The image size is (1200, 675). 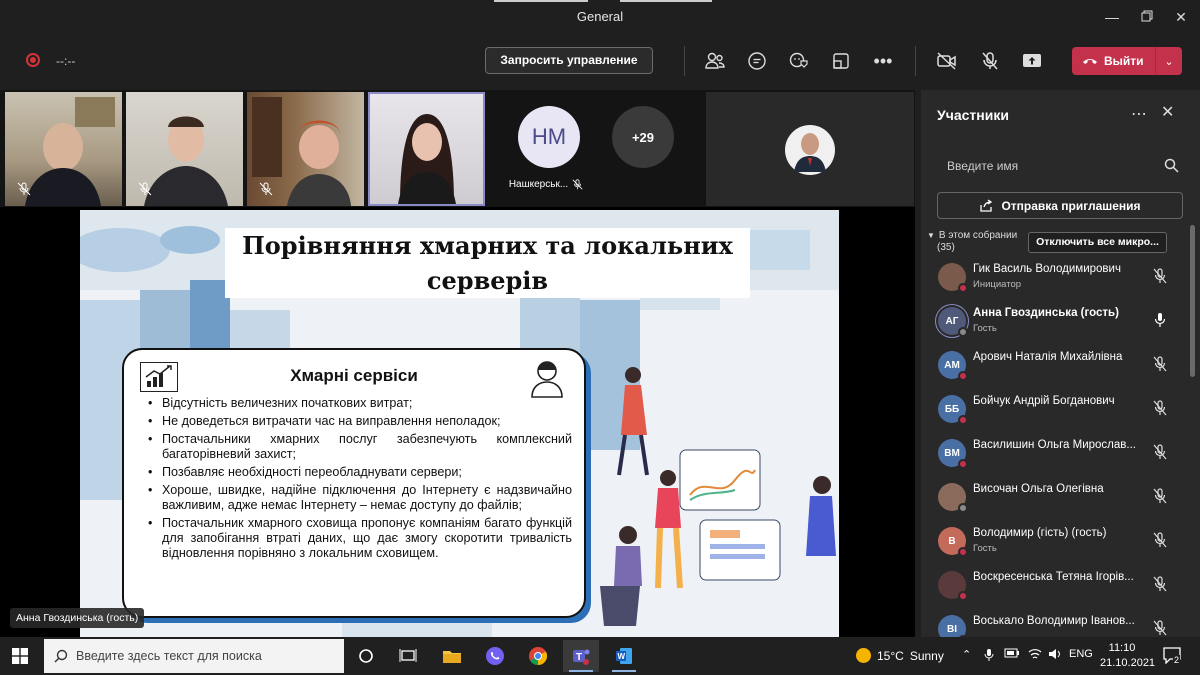 I want to click on viber-app, so click(x=495, y=656).